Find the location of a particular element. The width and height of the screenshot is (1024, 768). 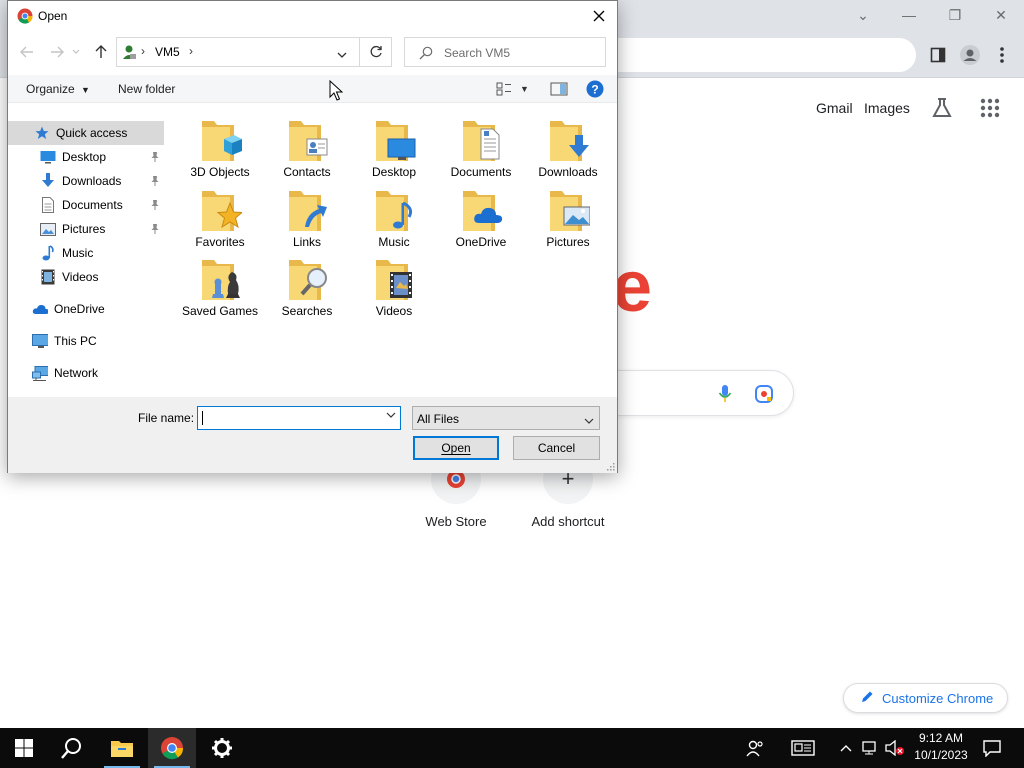

volume-muted-icon is located at coordinates (895, 748).